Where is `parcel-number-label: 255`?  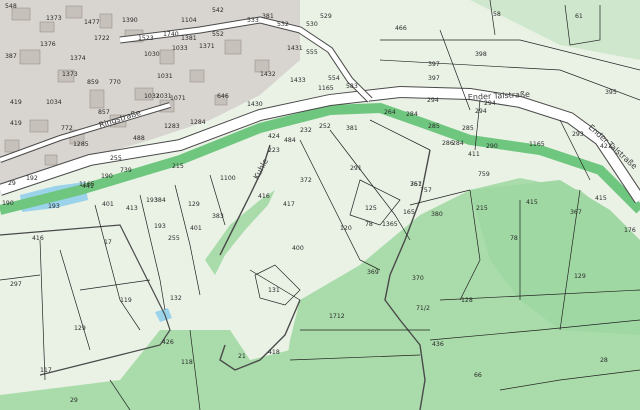 parcel-number-label: 255 is located at coordinates (116, 158).